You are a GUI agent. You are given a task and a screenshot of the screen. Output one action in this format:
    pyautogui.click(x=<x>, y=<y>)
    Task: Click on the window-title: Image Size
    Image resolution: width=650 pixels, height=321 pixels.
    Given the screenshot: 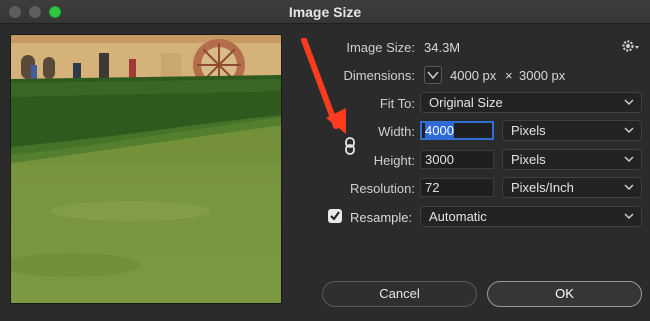 What is the action you would take?
    pyautogui.click(x=325, y=12)
    